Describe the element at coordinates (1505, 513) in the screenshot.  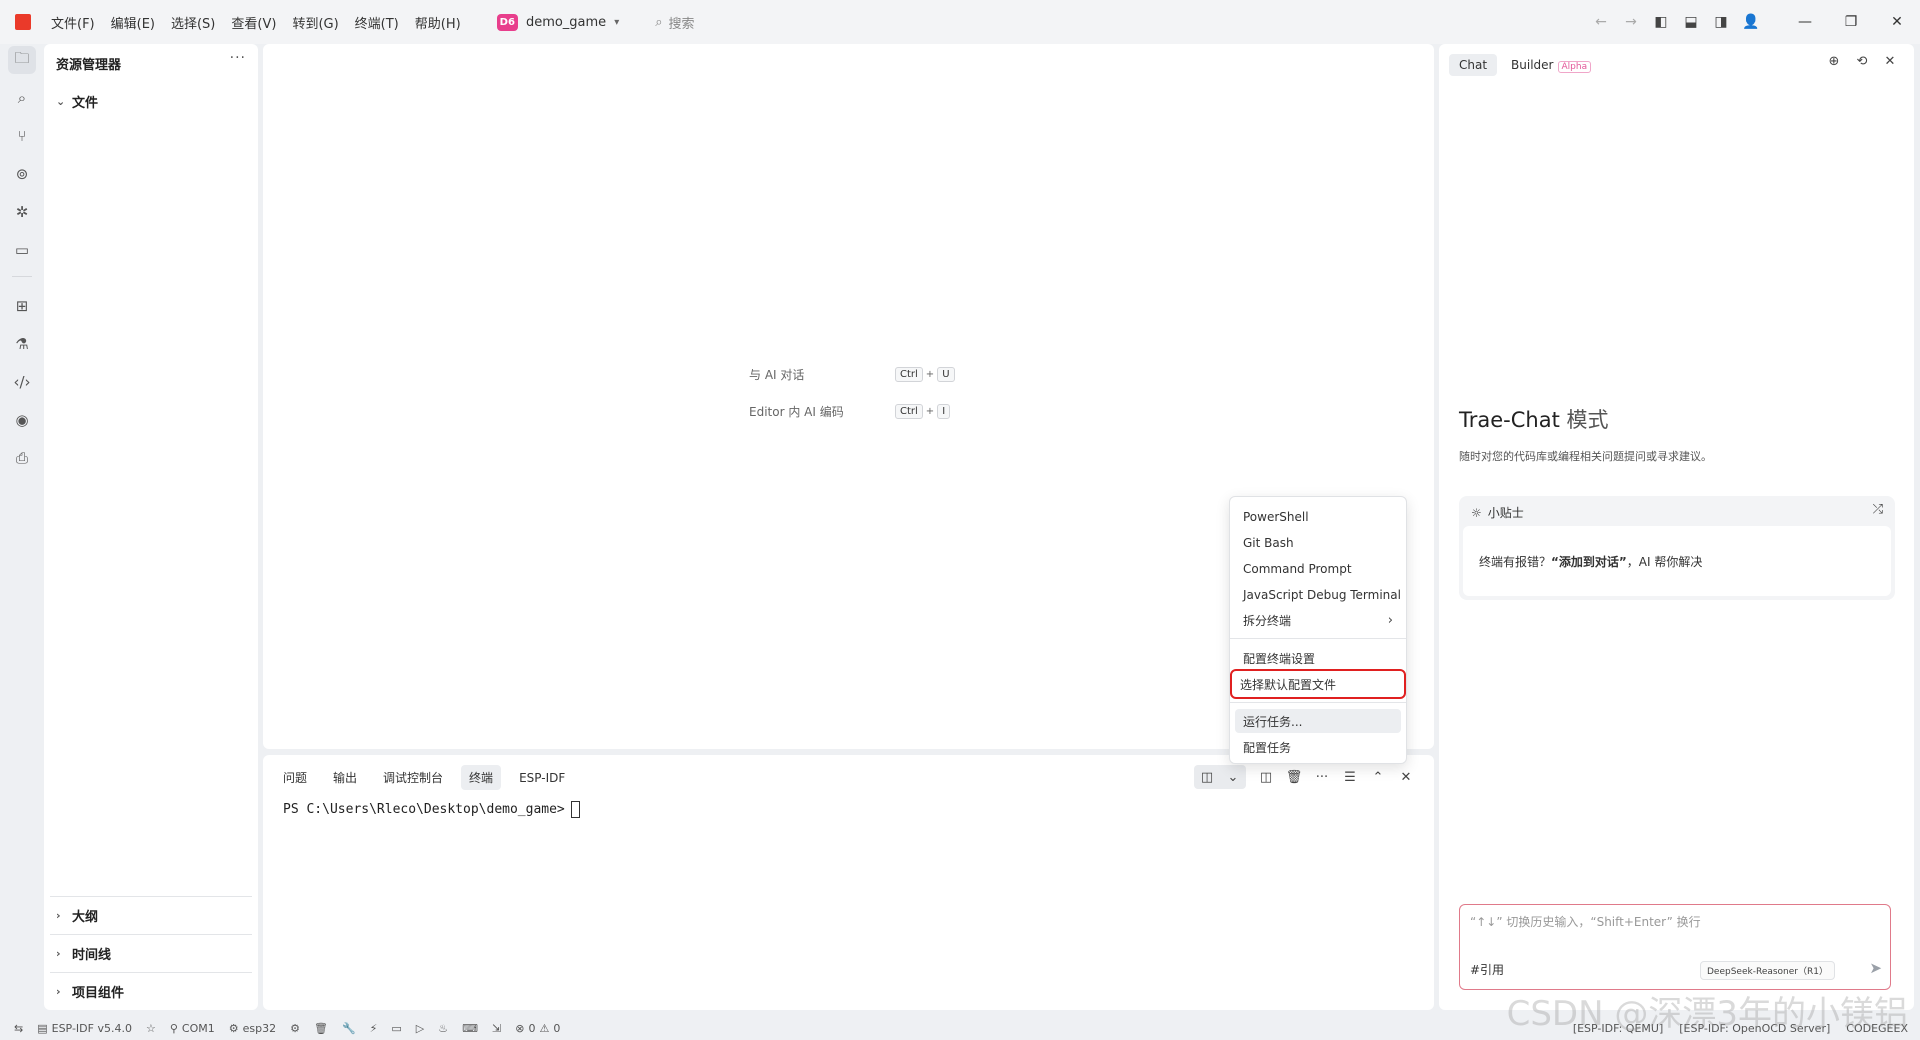
I see `tip-title: 小贴士` at that location.